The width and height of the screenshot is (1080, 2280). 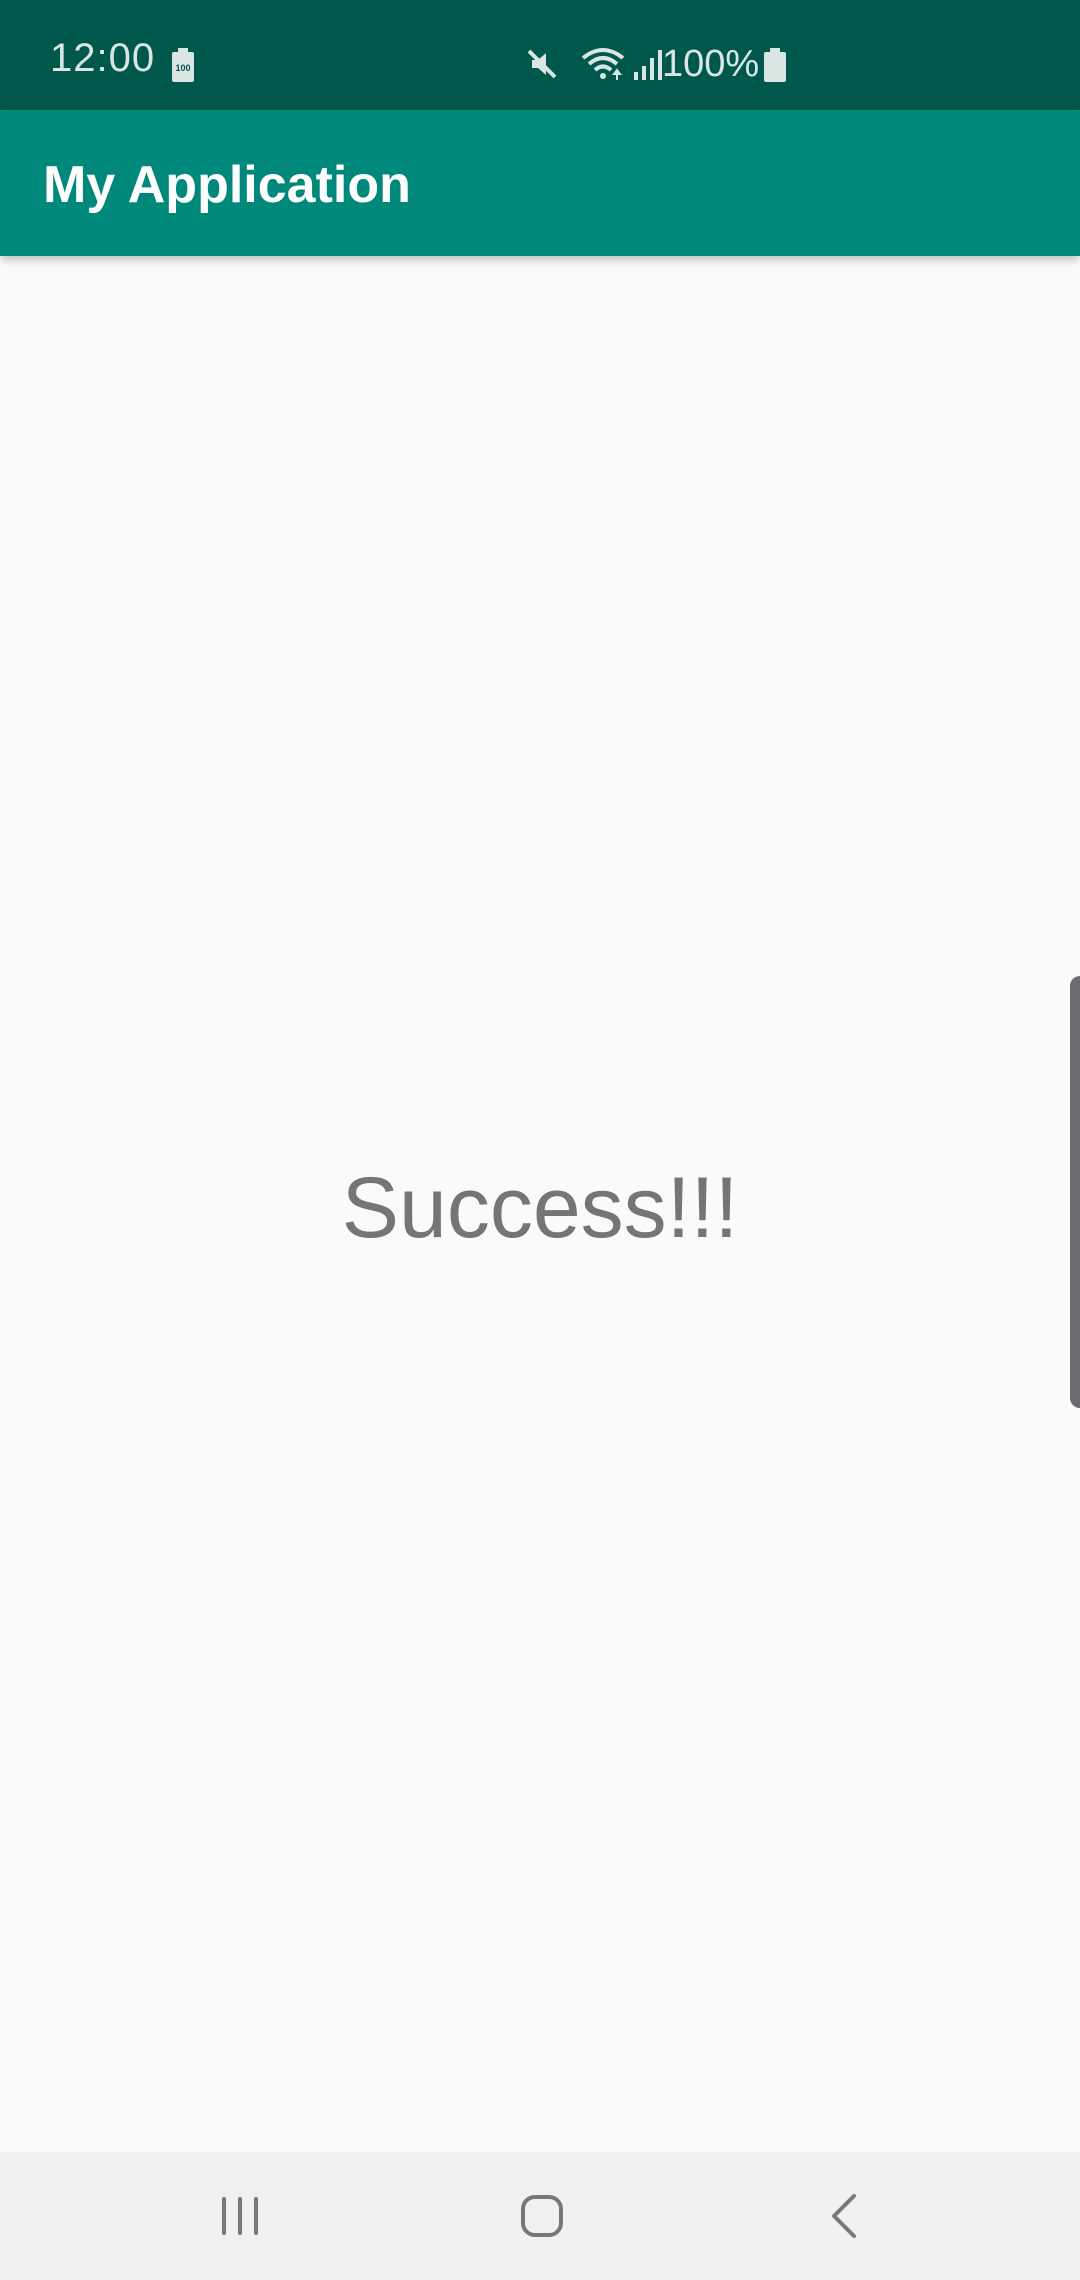 What do you see at coordinates (775, 65) in the screenshot?
I see `battery-icon` at bounding box center [775, 65].